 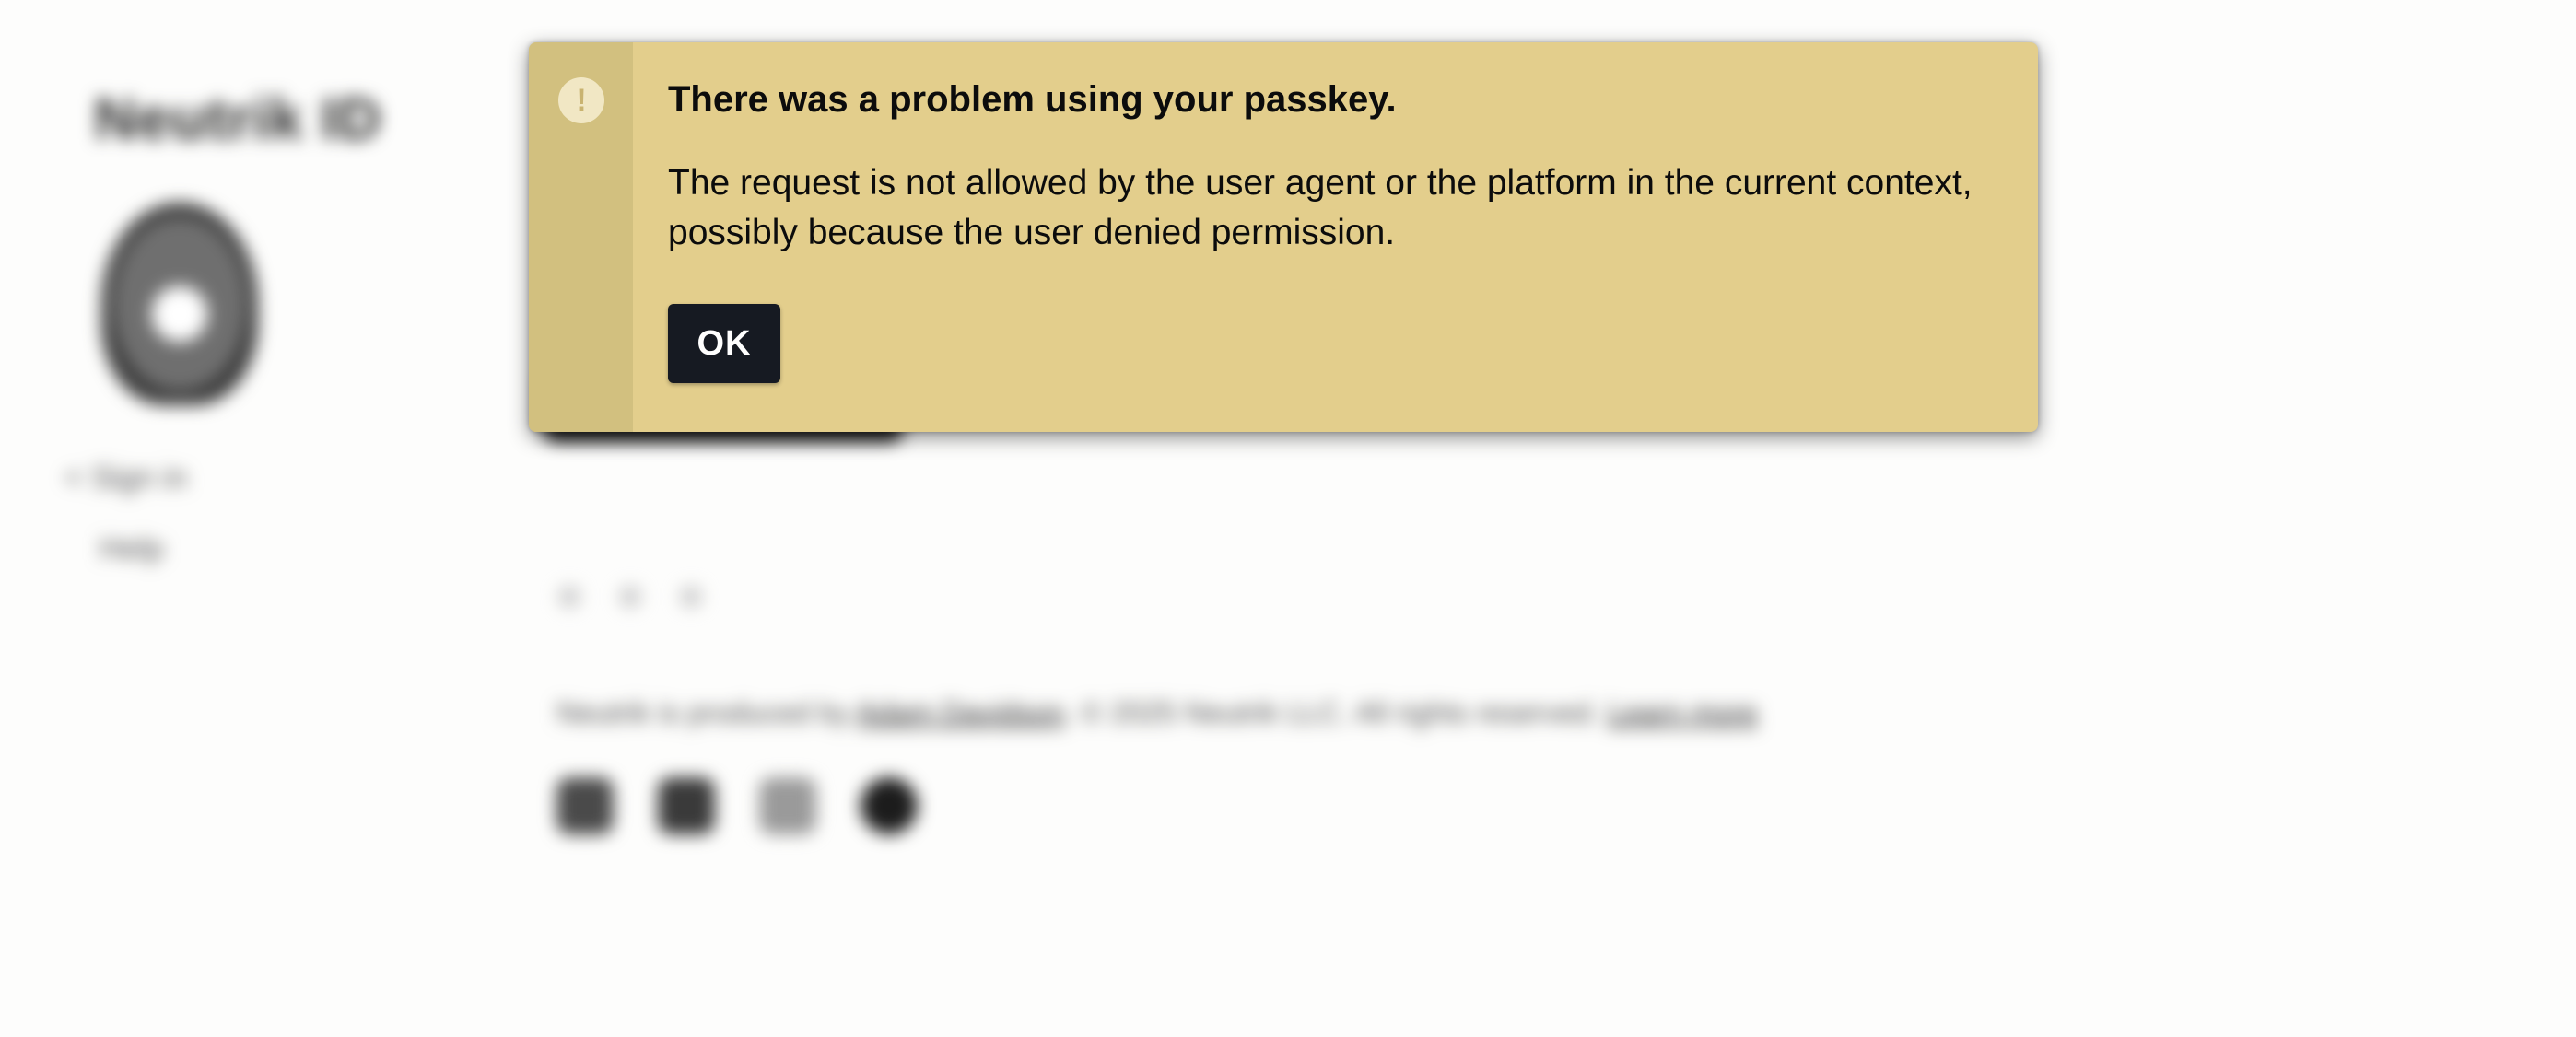 I want to click on sidebar-item-sign-in: < Sign in, so click(x=125, y=478).